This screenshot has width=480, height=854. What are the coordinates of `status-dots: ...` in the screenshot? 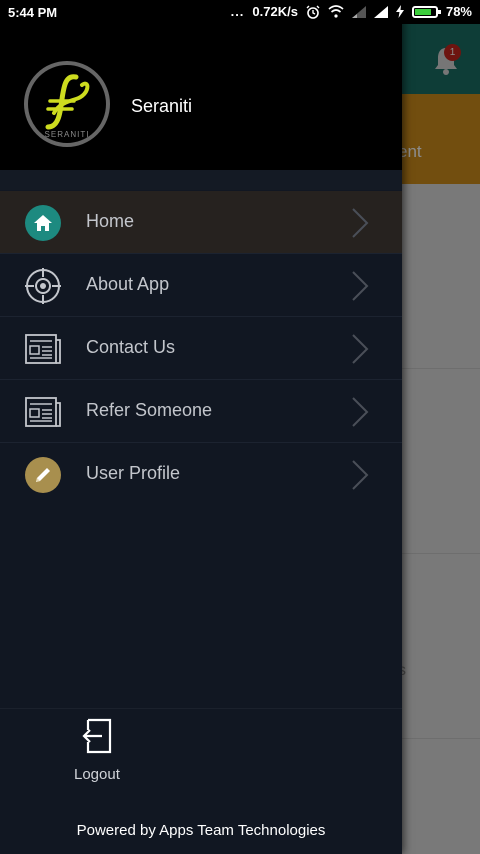 It's located at (237, 11).